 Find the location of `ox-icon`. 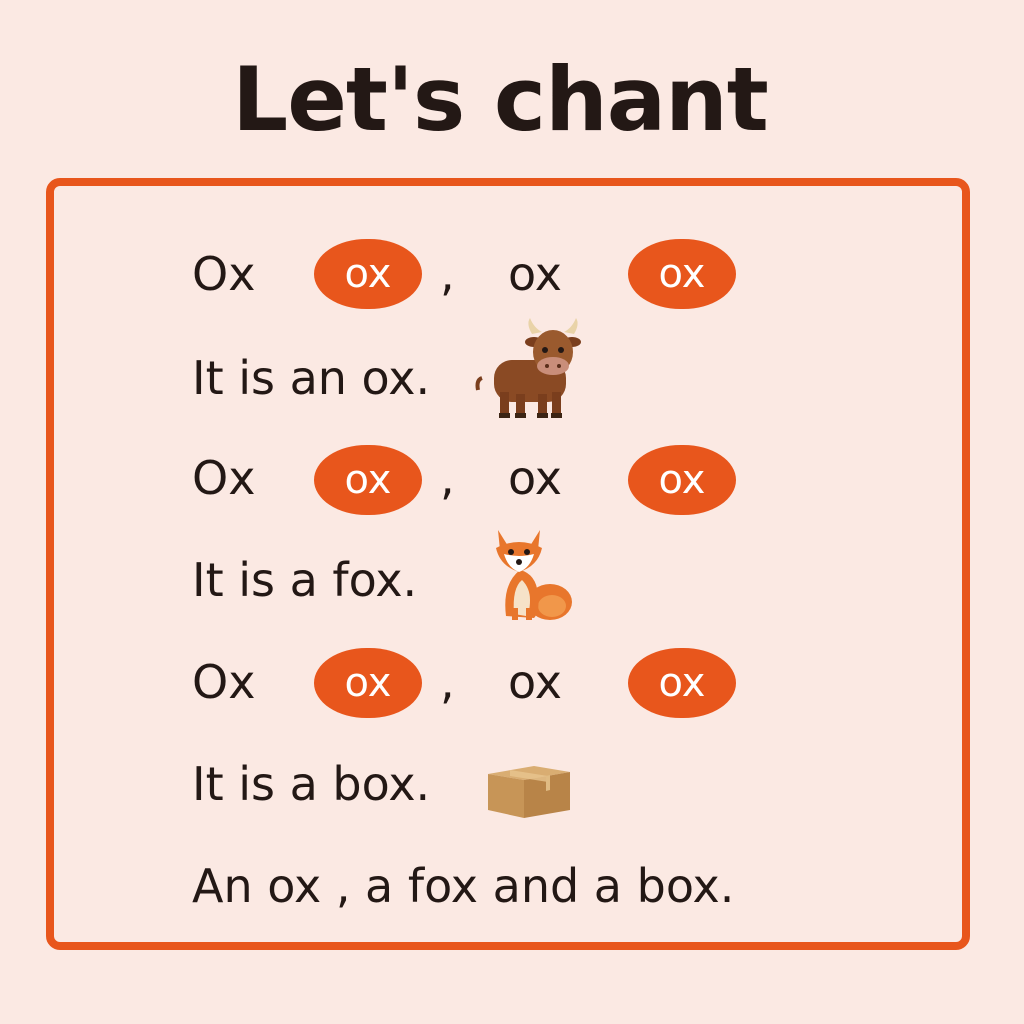

ox-icon is located at coordinates (528, 368).